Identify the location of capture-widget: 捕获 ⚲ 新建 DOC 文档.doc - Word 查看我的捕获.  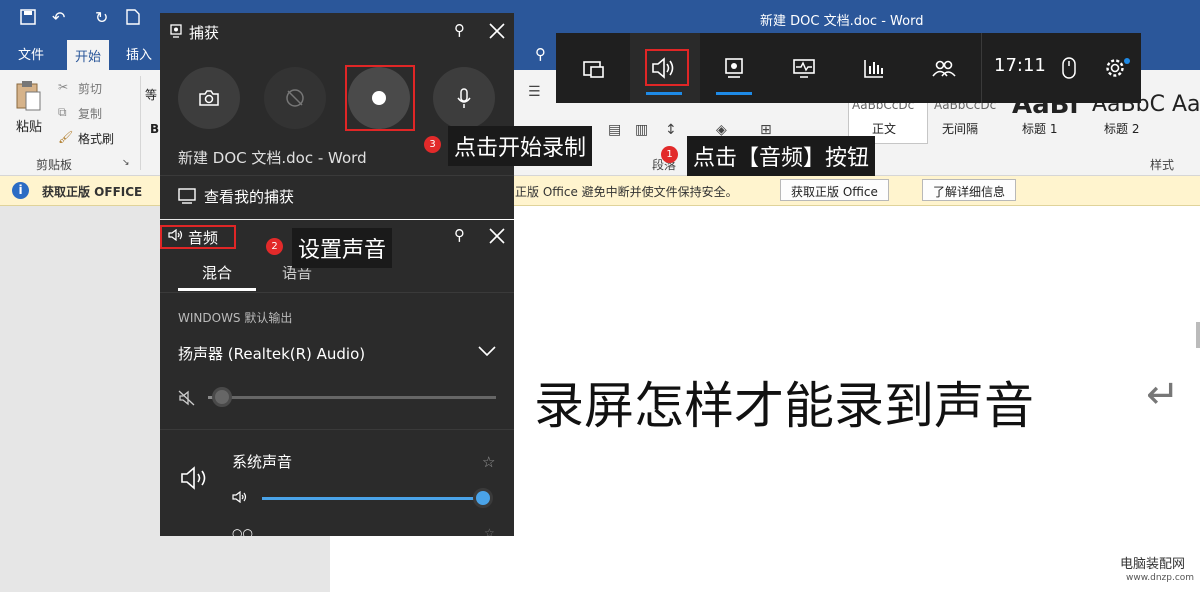
(337, 116).